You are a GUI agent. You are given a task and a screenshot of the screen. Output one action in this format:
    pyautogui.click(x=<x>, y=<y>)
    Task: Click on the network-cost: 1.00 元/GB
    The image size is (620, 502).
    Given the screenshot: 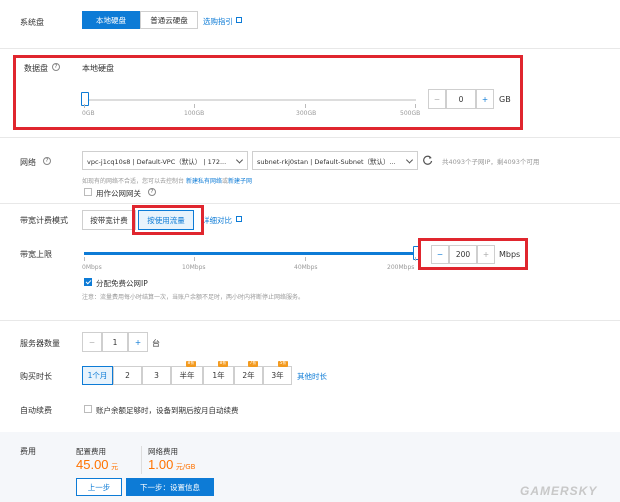 What is the action you would take?
    pyautogui.click(x=171, y=464)
    